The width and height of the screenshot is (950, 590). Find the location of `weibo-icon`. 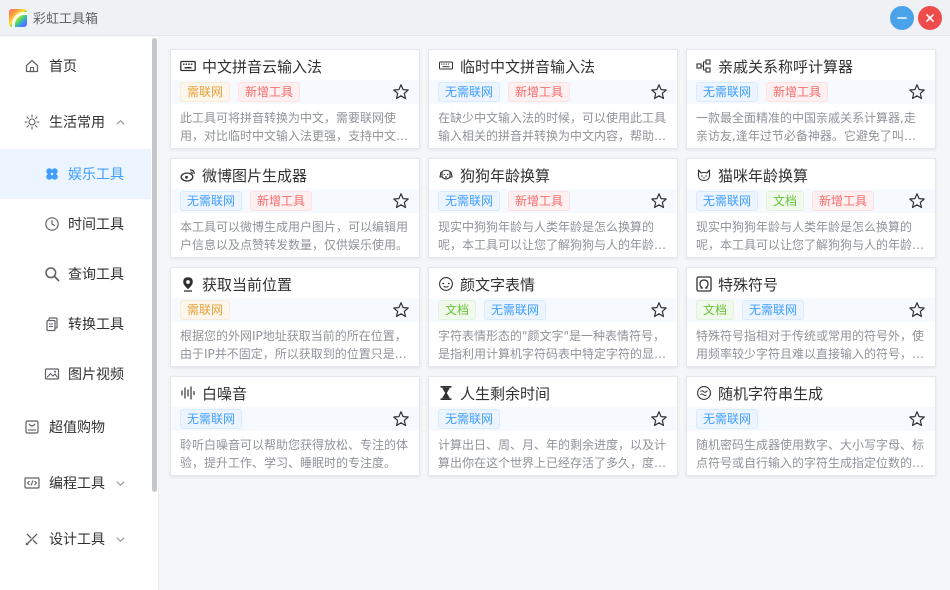

weibo-icon is located at coordinates (188, 175).